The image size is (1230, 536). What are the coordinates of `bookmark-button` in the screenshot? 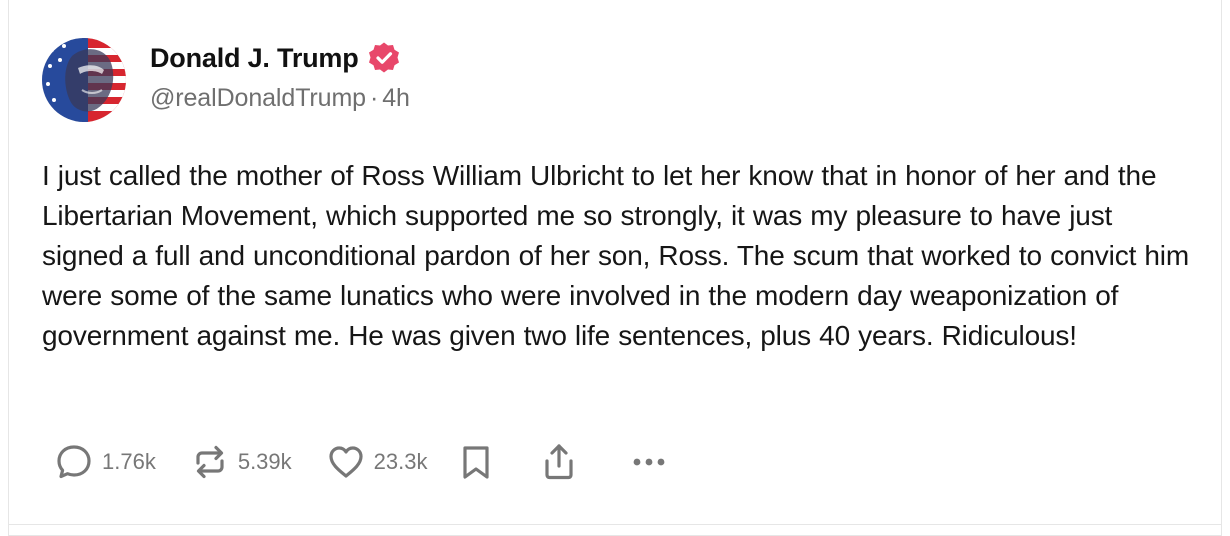 It's located at (476, 462).